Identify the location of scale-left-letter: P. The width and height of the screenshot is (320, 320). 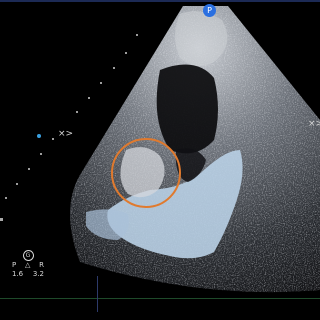
(14, 265).